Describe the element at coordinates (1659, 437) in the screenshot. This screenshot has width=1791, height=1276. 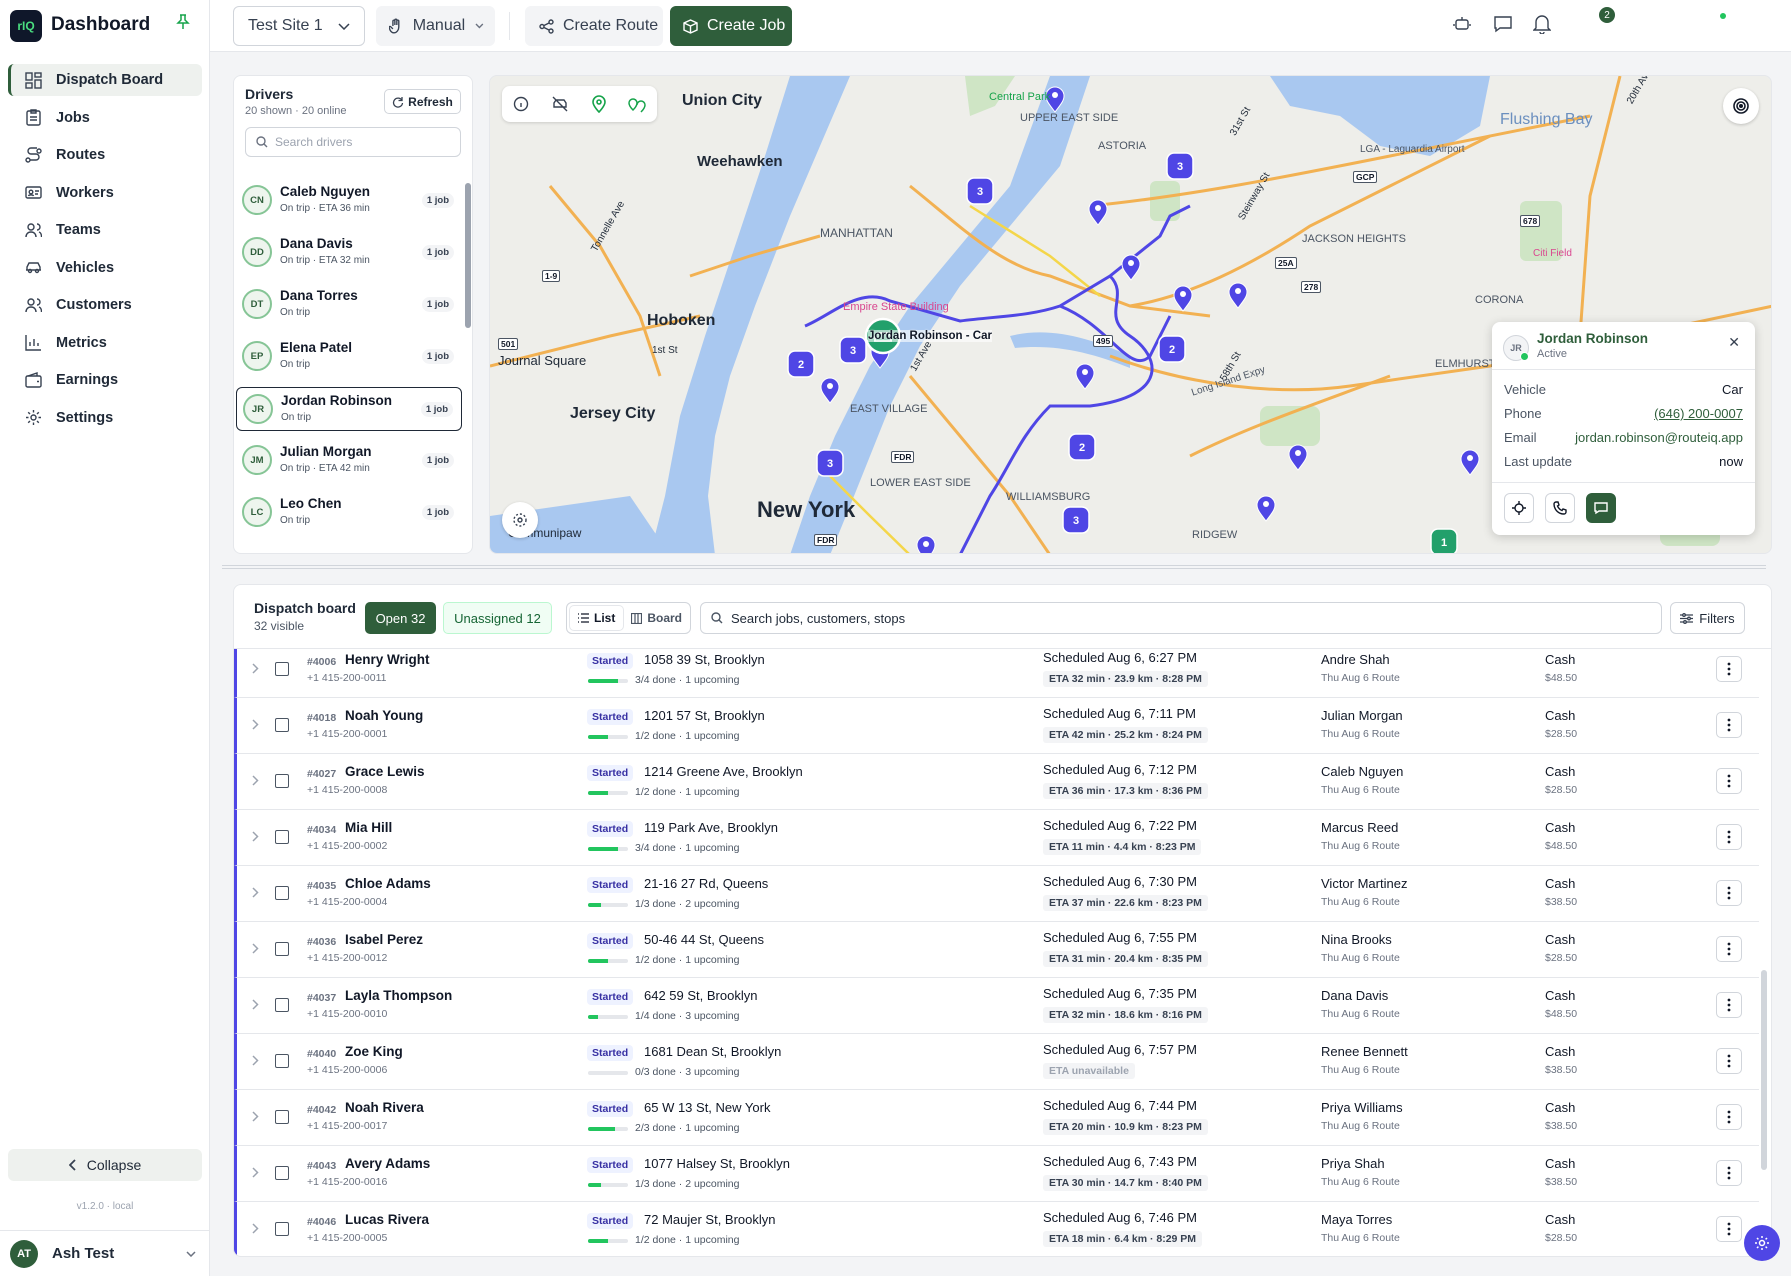
I see `email-link: jordan.robinson@routeiq.app` at that location.